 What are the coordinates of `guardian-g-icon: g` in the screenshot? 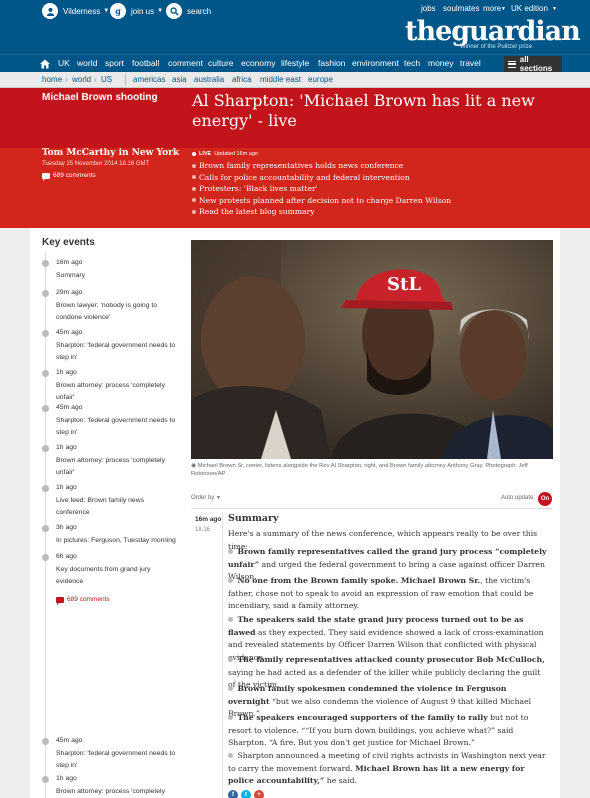 It's located at (118, 11).